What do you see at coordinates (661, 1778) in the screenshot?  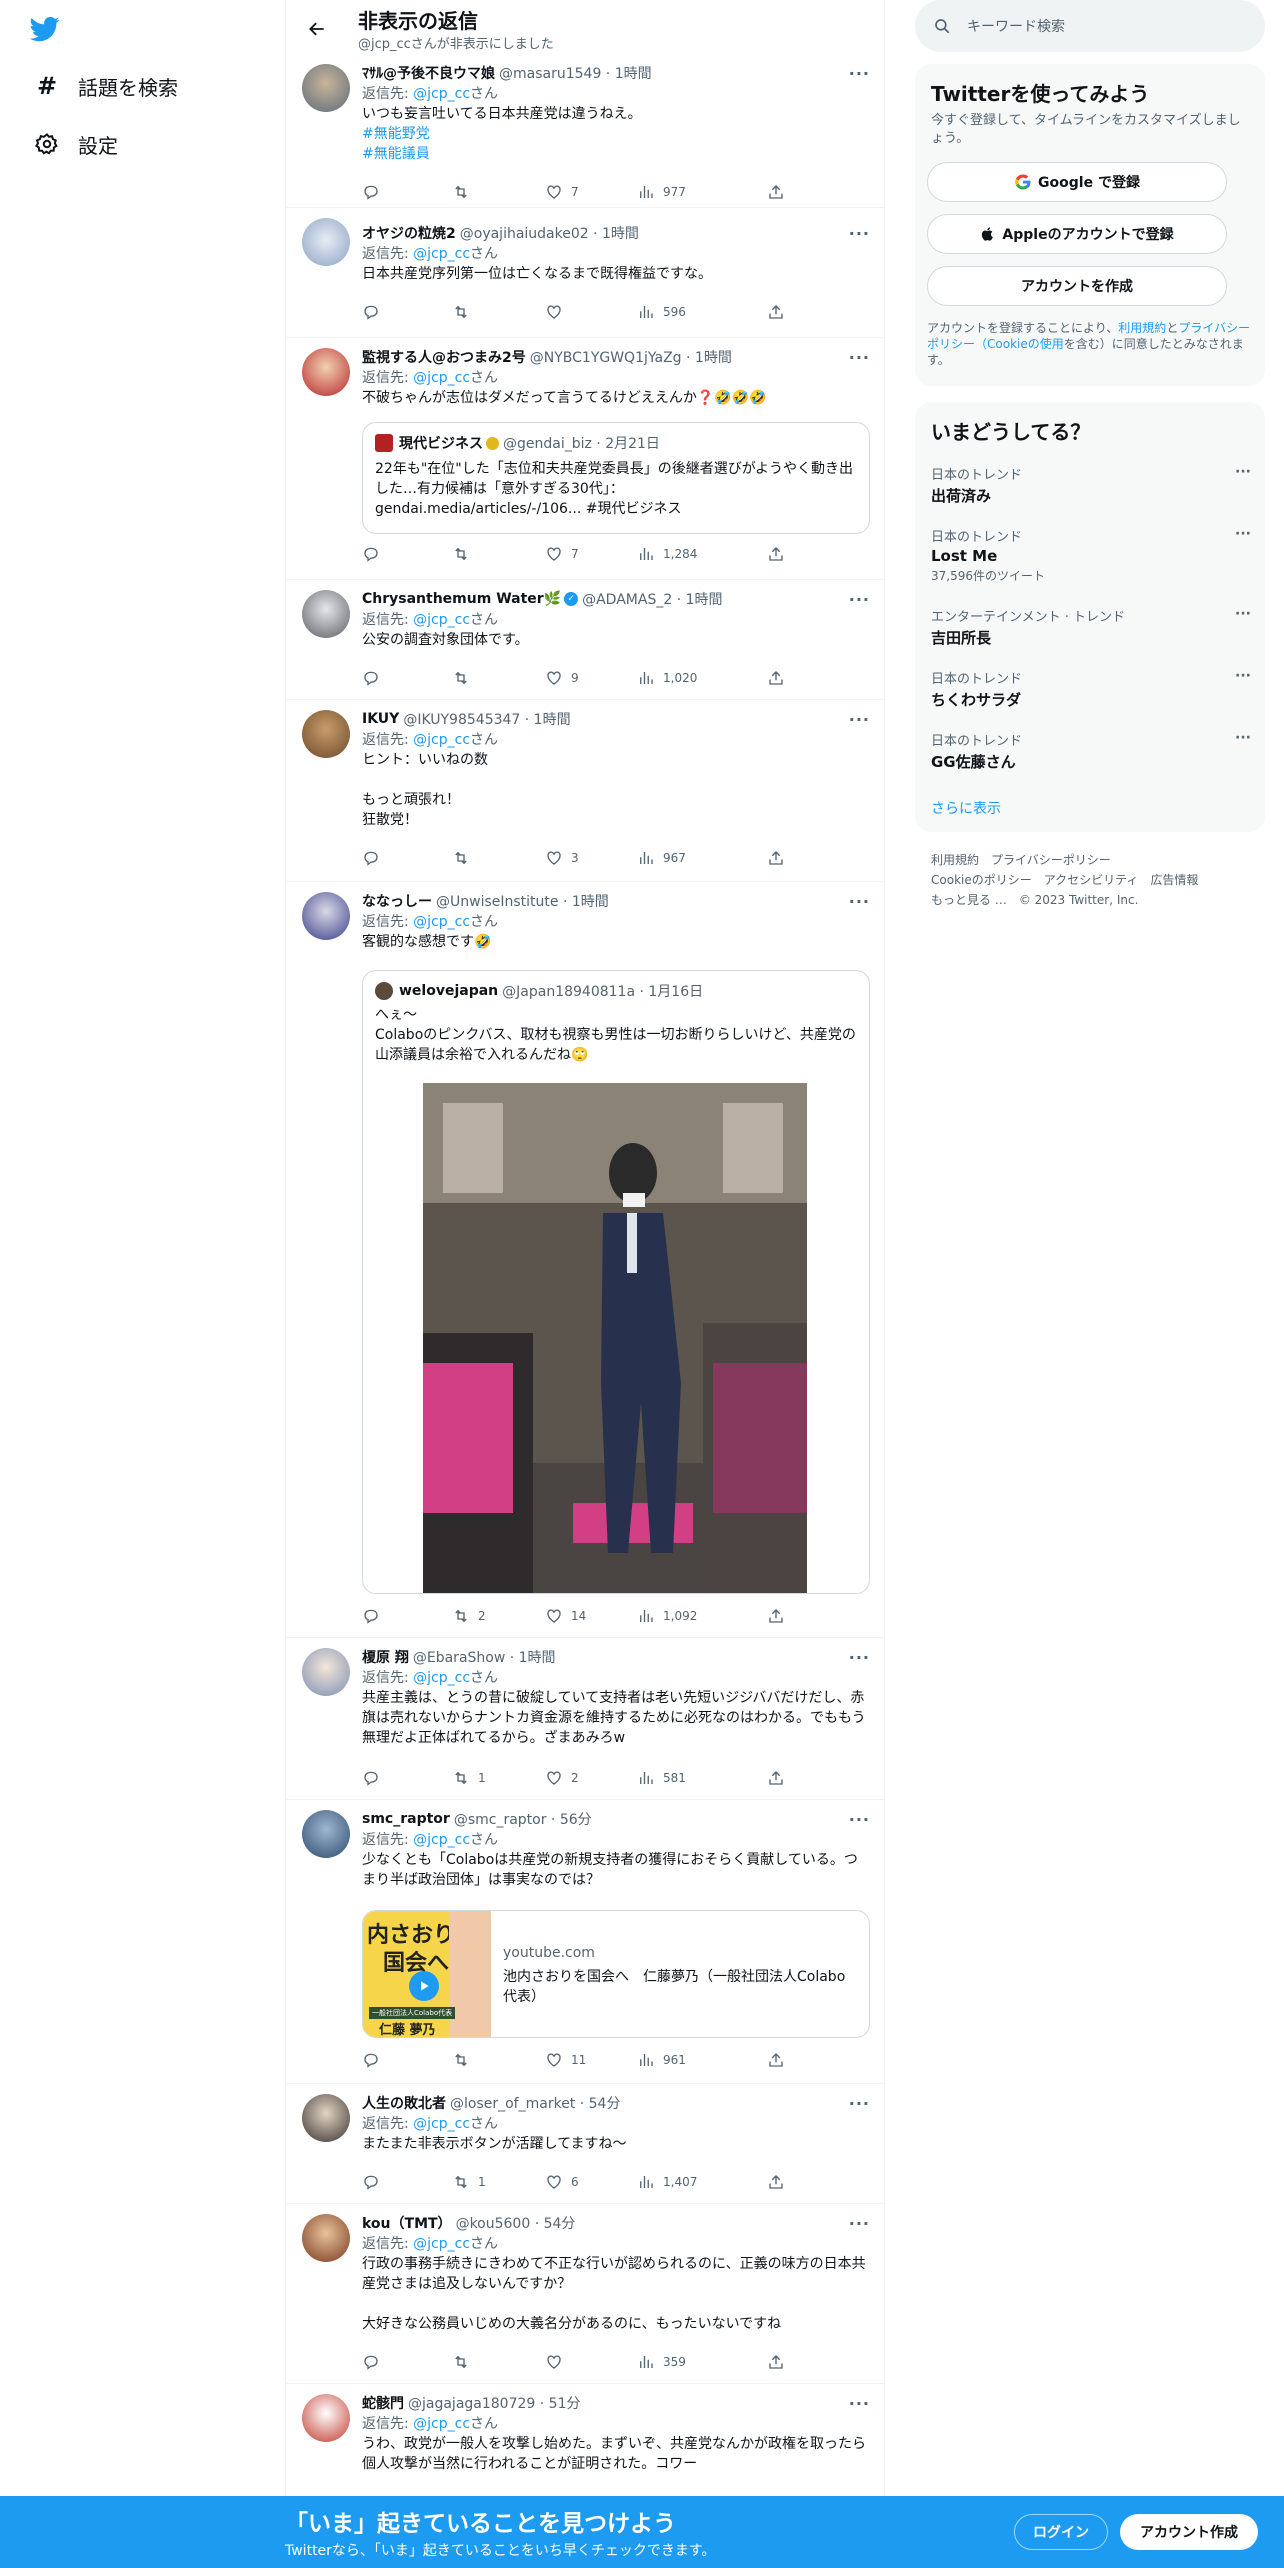 I see `views-button: 581` at bounding box center [661, 1778].